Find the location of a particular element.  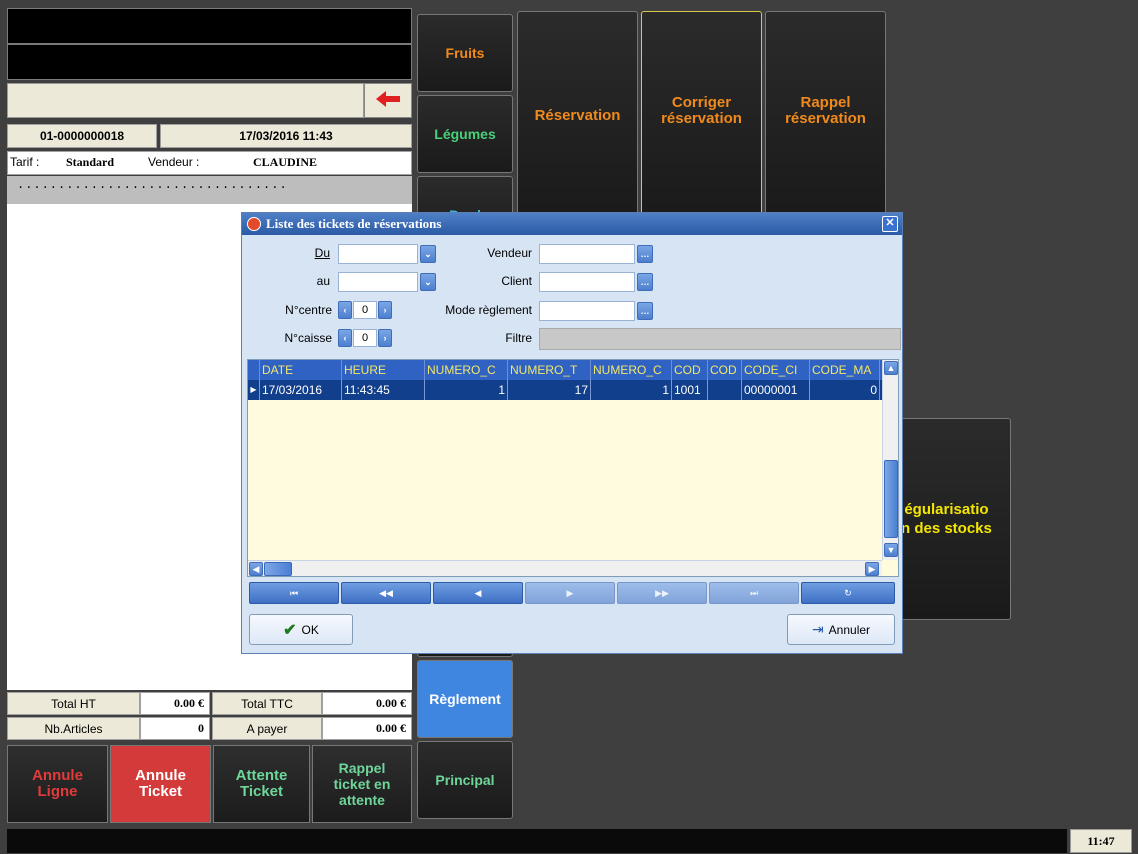

au-label: au is located at coordinates (323, 281).